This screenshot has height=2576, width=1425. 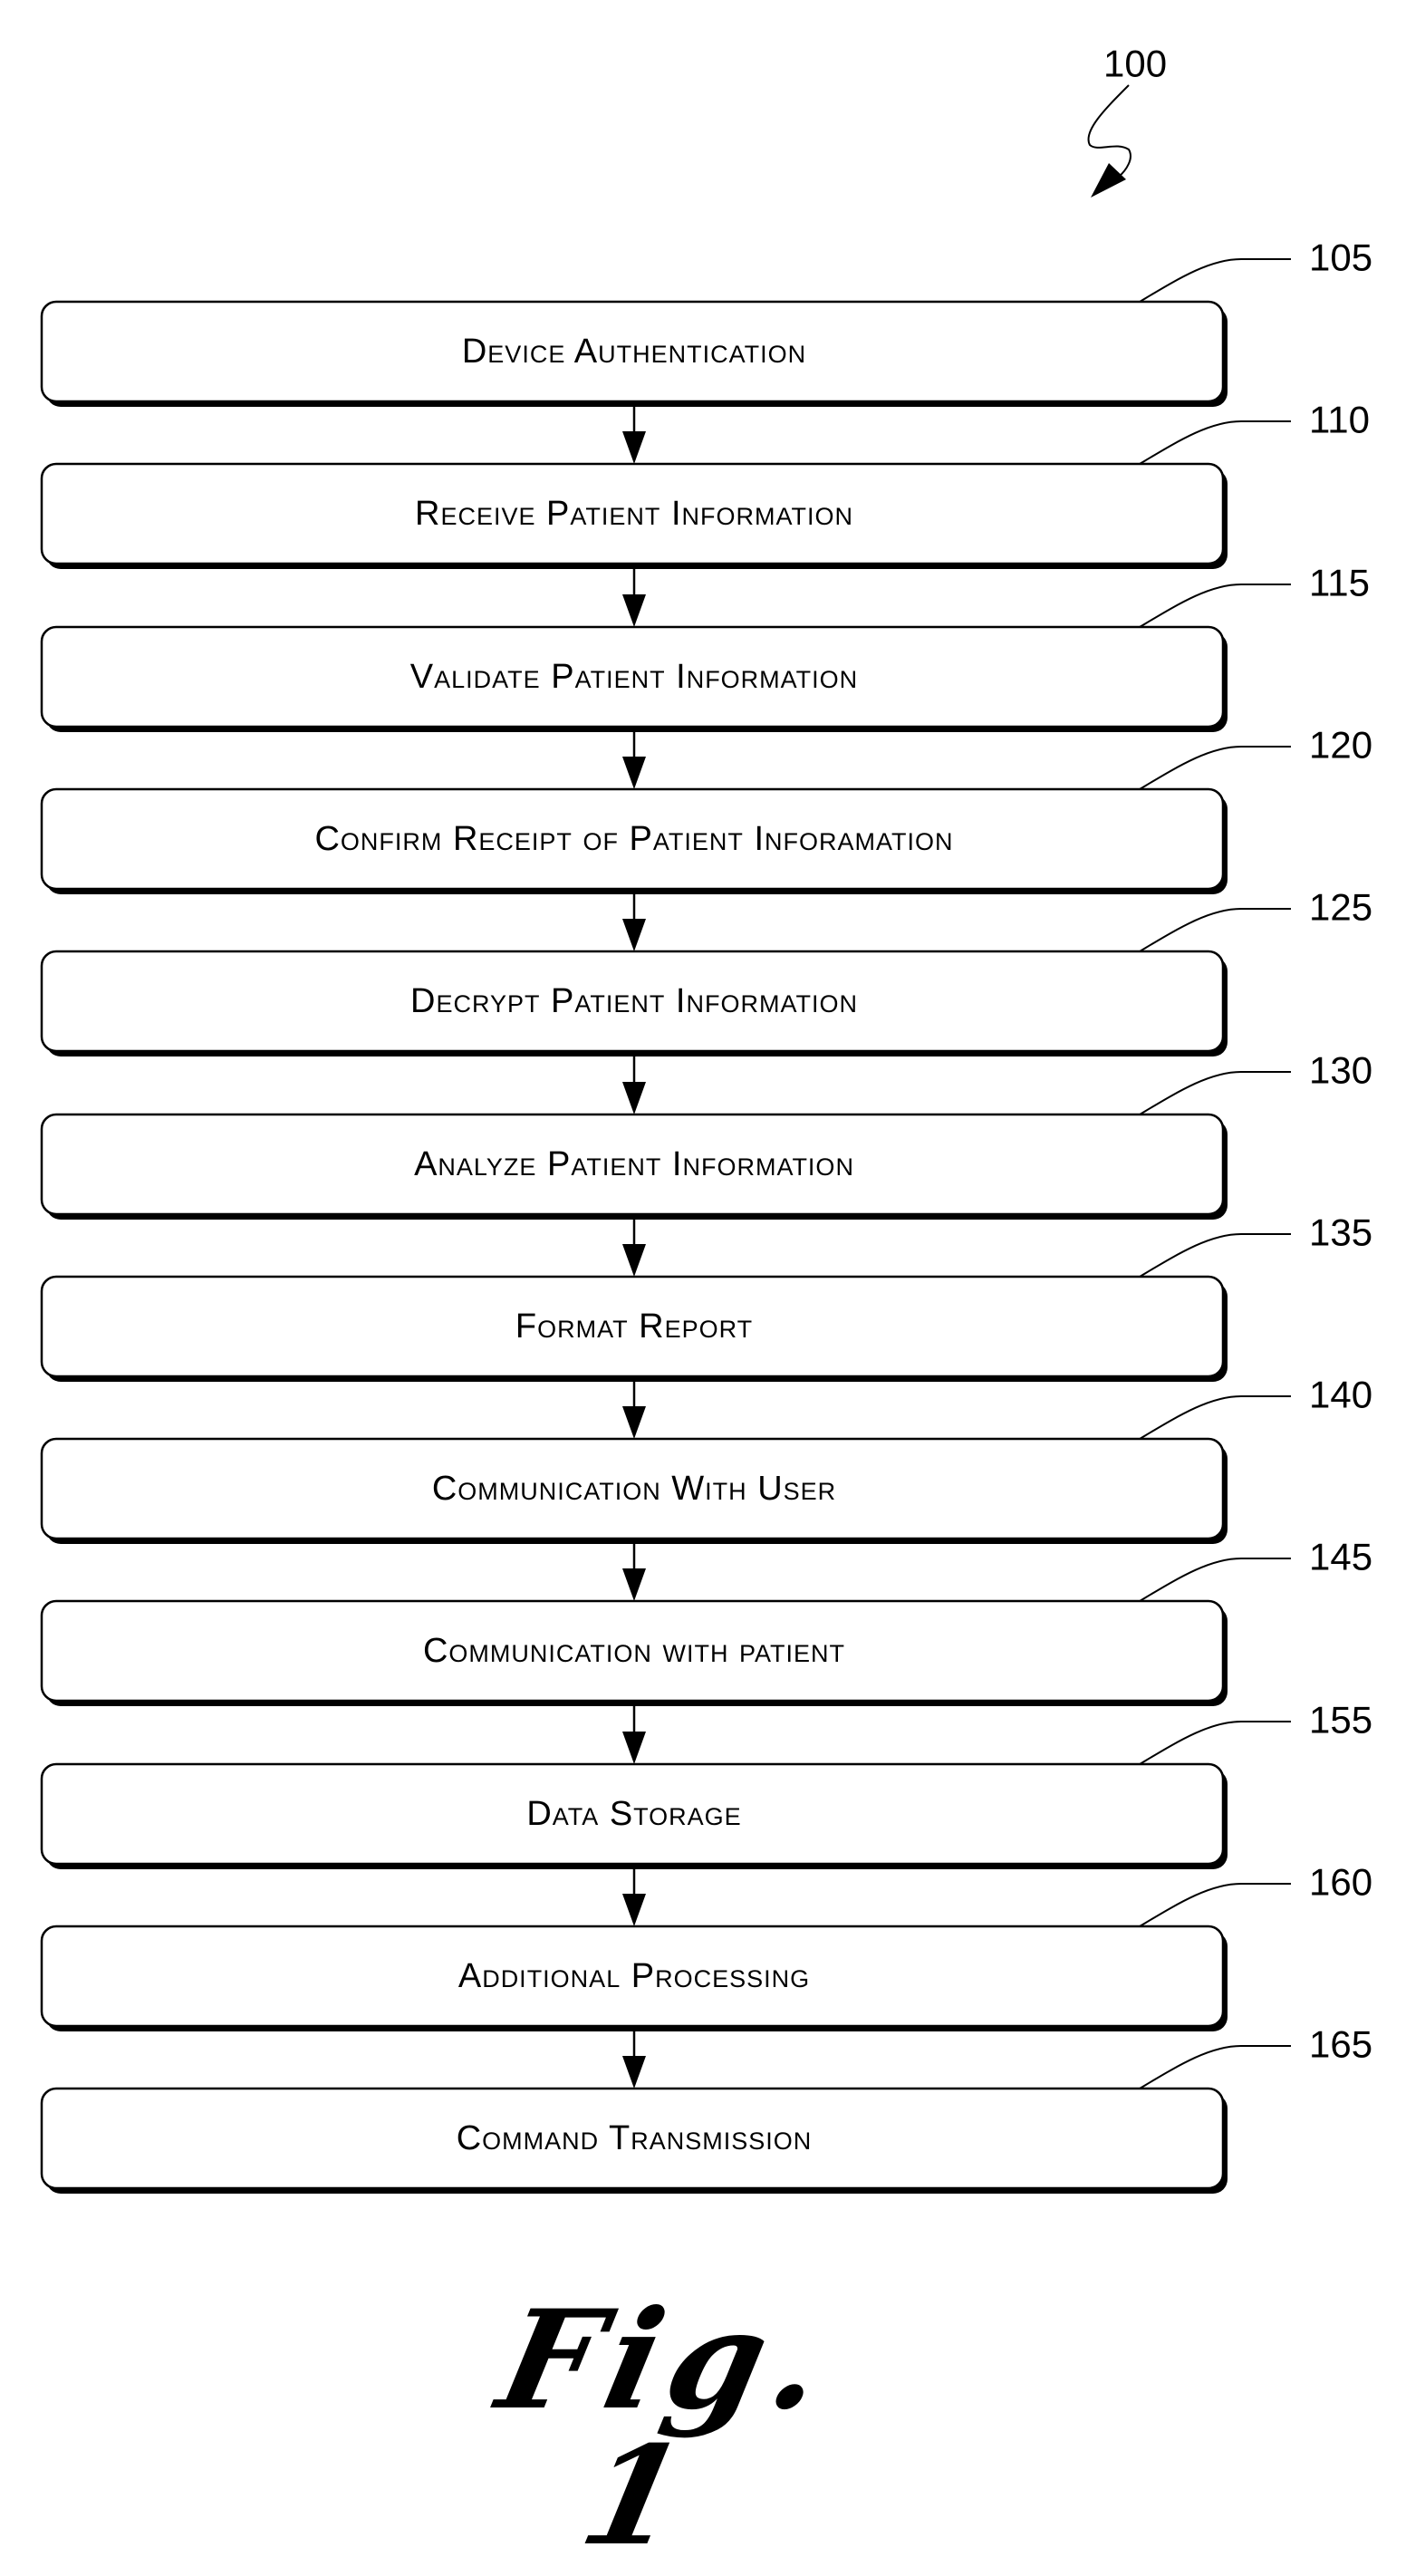 I want to click on step-105: Device Authentication 105, so click(x=706, y=350).